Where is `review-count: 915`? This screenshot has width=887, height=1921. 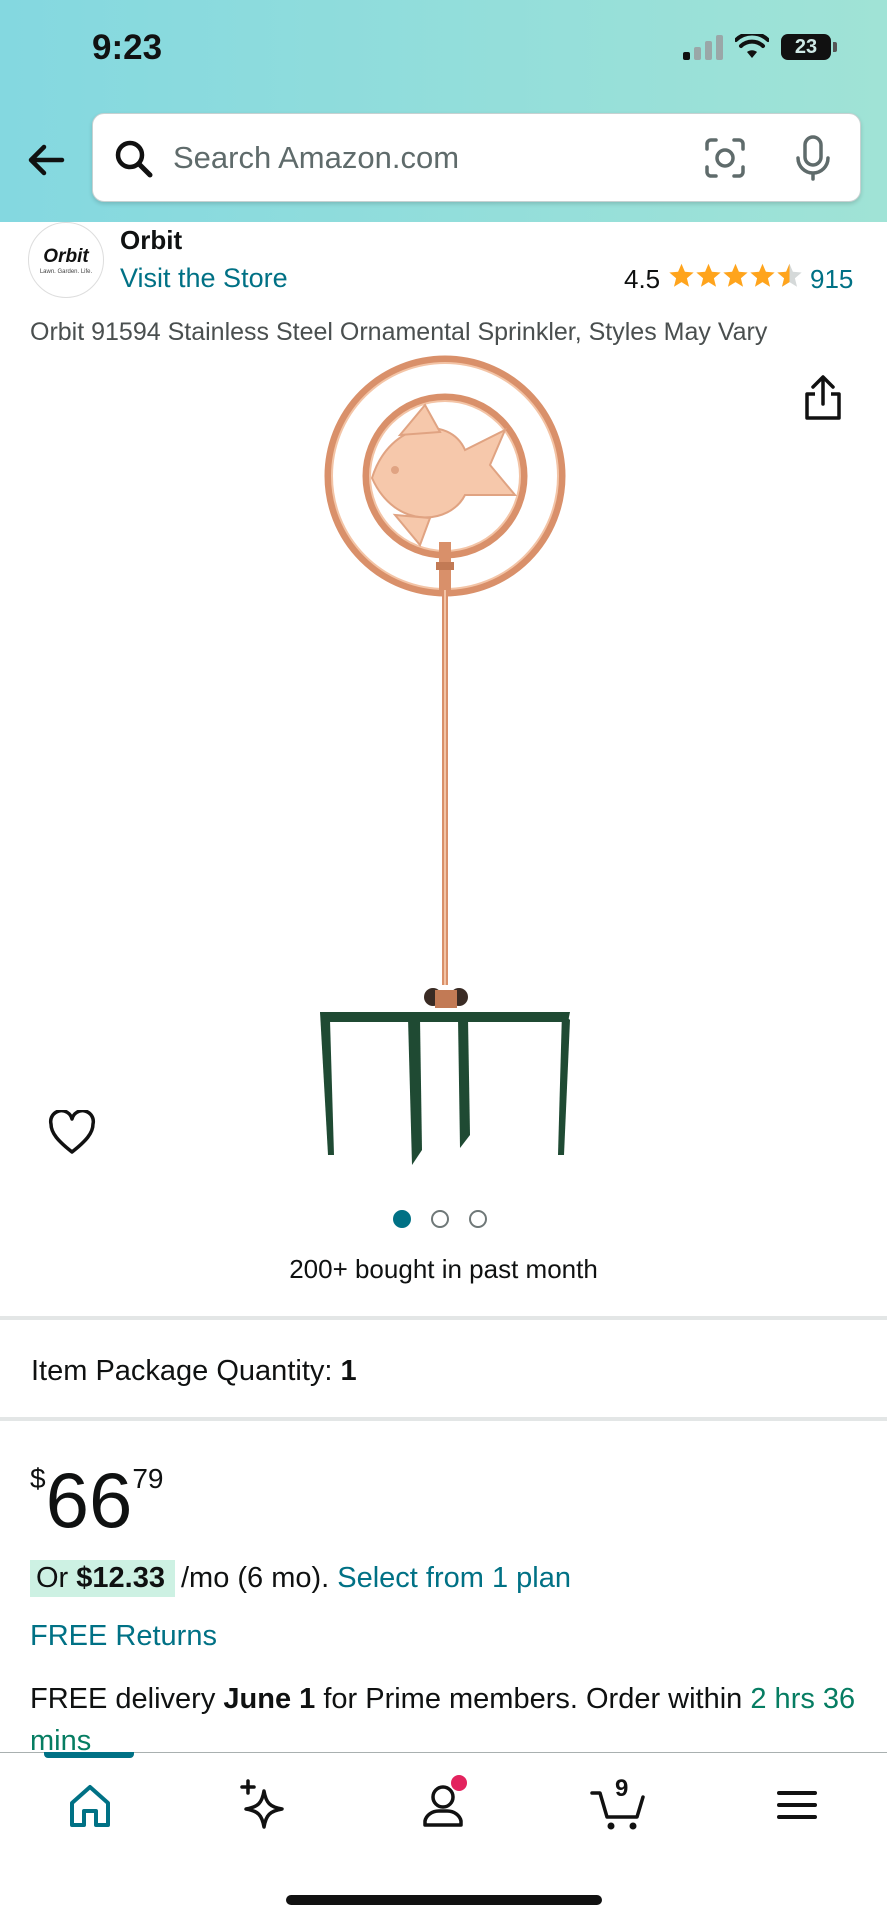
review-count: 915 is located at coordinates (831, 279).